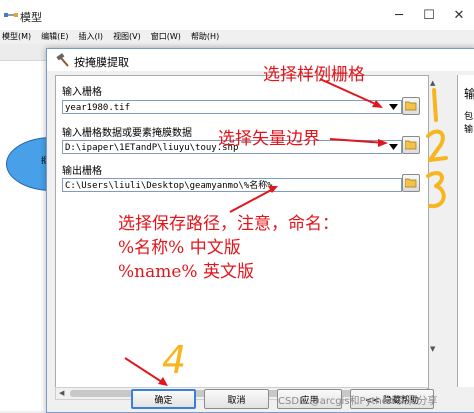 This screenshot has width=474, height=413. What do you see at coordinates (163, 399) in the screenshot?
I see `ok-button: 确定` at bounding box center [163, 399].